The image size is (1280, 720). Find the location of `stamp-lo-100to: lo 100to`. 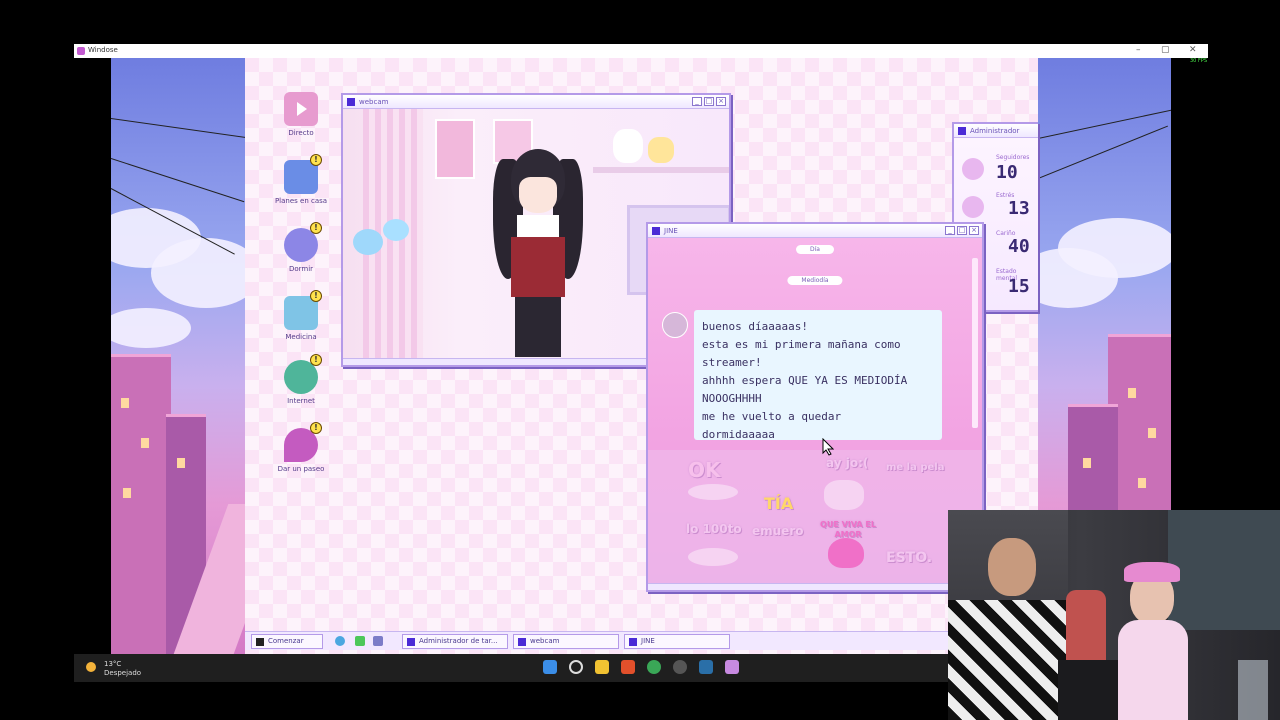

stamp-lo-100to: lo 100to is located at coordinates (714, 529).